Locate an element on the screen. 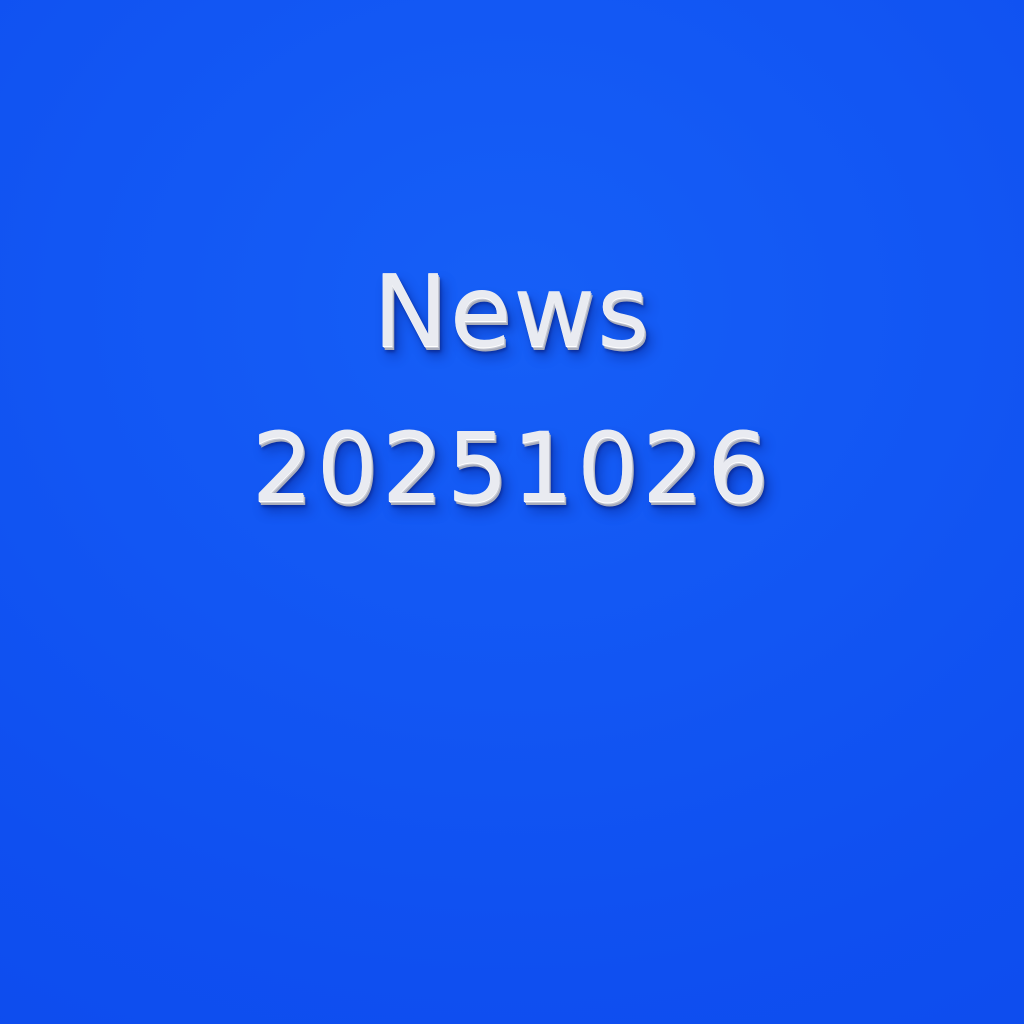 This screenshot has height=1024, width=1024. headline-date: 20251026 is located at coordinates (512, 468).